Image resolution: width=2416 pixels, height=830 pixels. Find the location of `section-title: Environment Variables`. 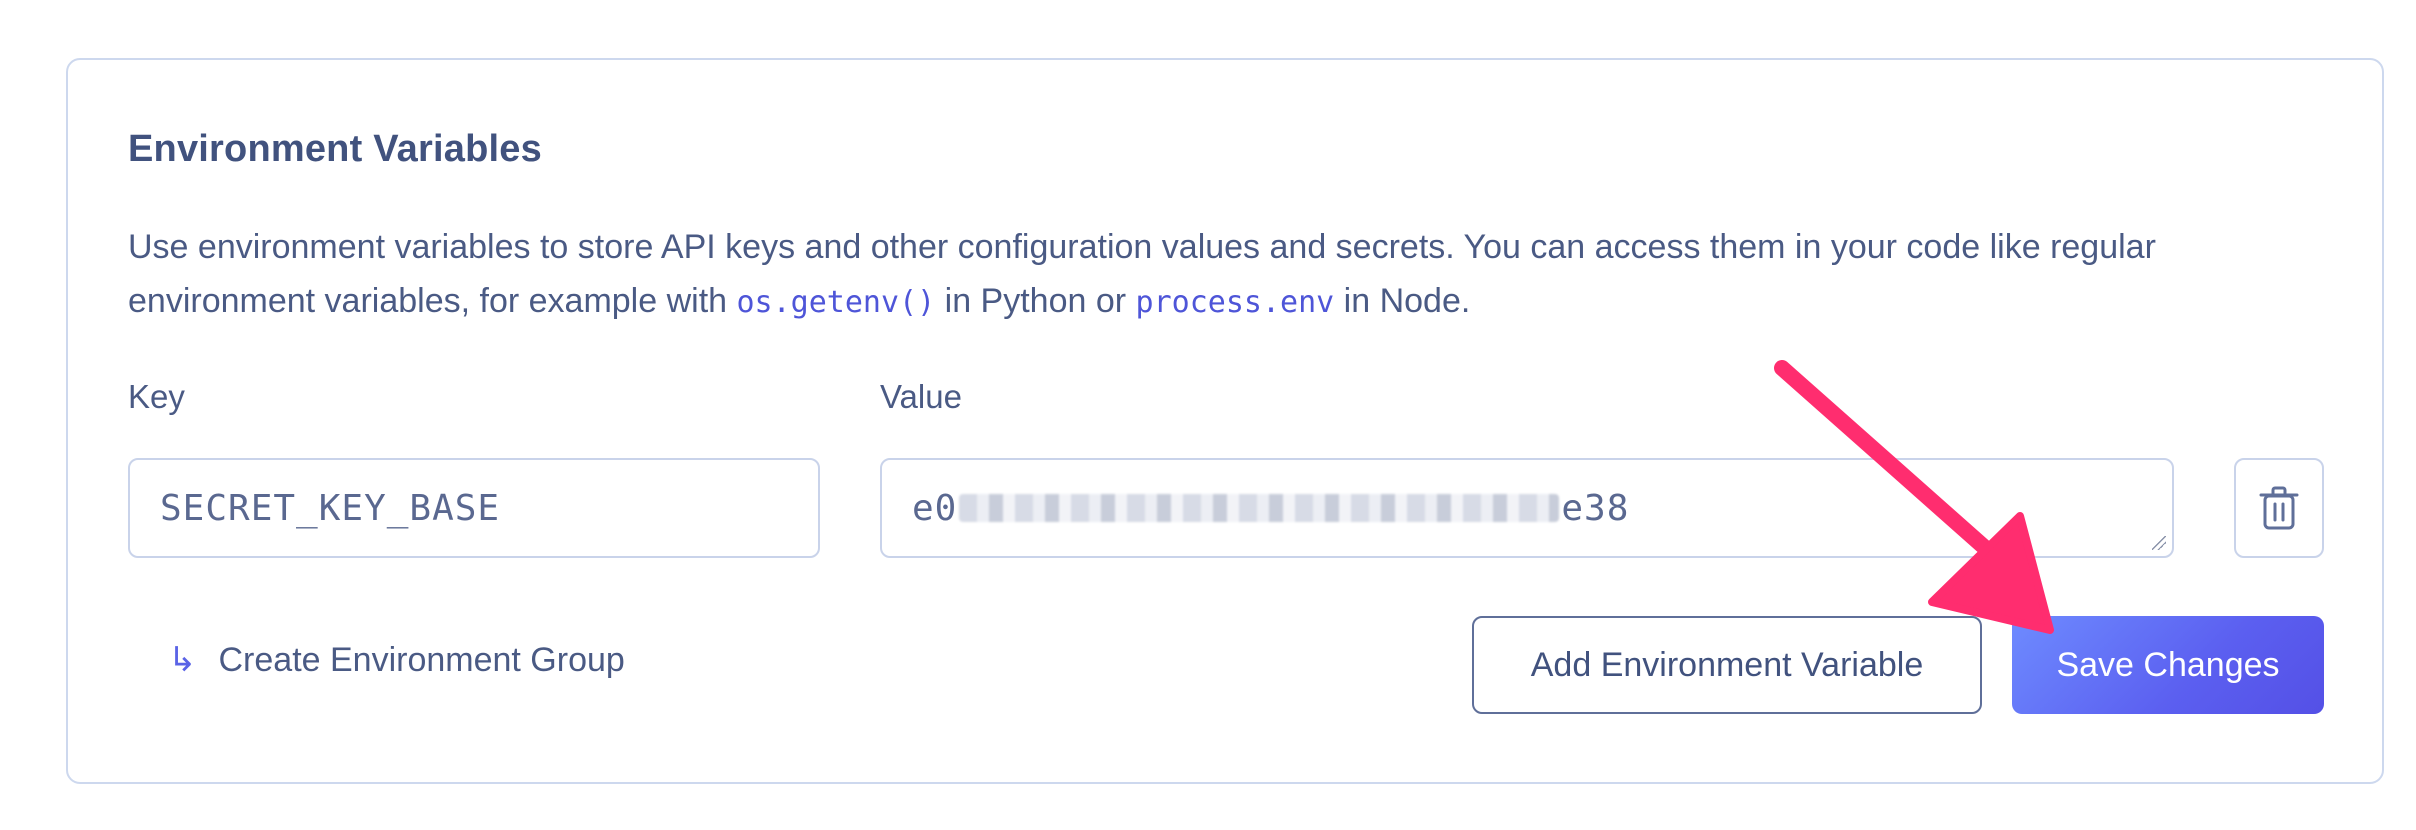

section-title: Environment Variables is located at coordinates (335, 149).